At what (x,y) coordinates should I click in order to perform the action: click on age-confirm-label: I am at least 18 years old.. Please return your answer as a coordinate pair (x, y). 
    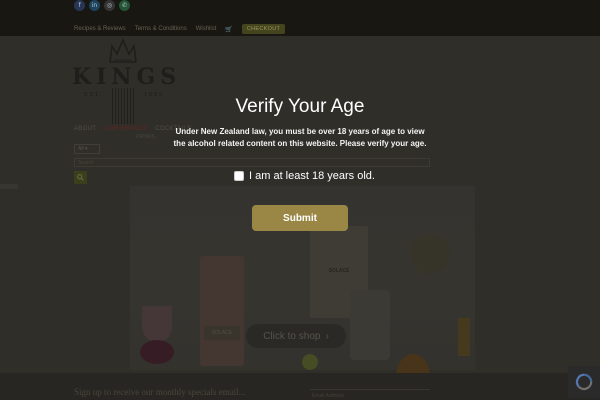
    Looking at the image, I should click on (312, 176).